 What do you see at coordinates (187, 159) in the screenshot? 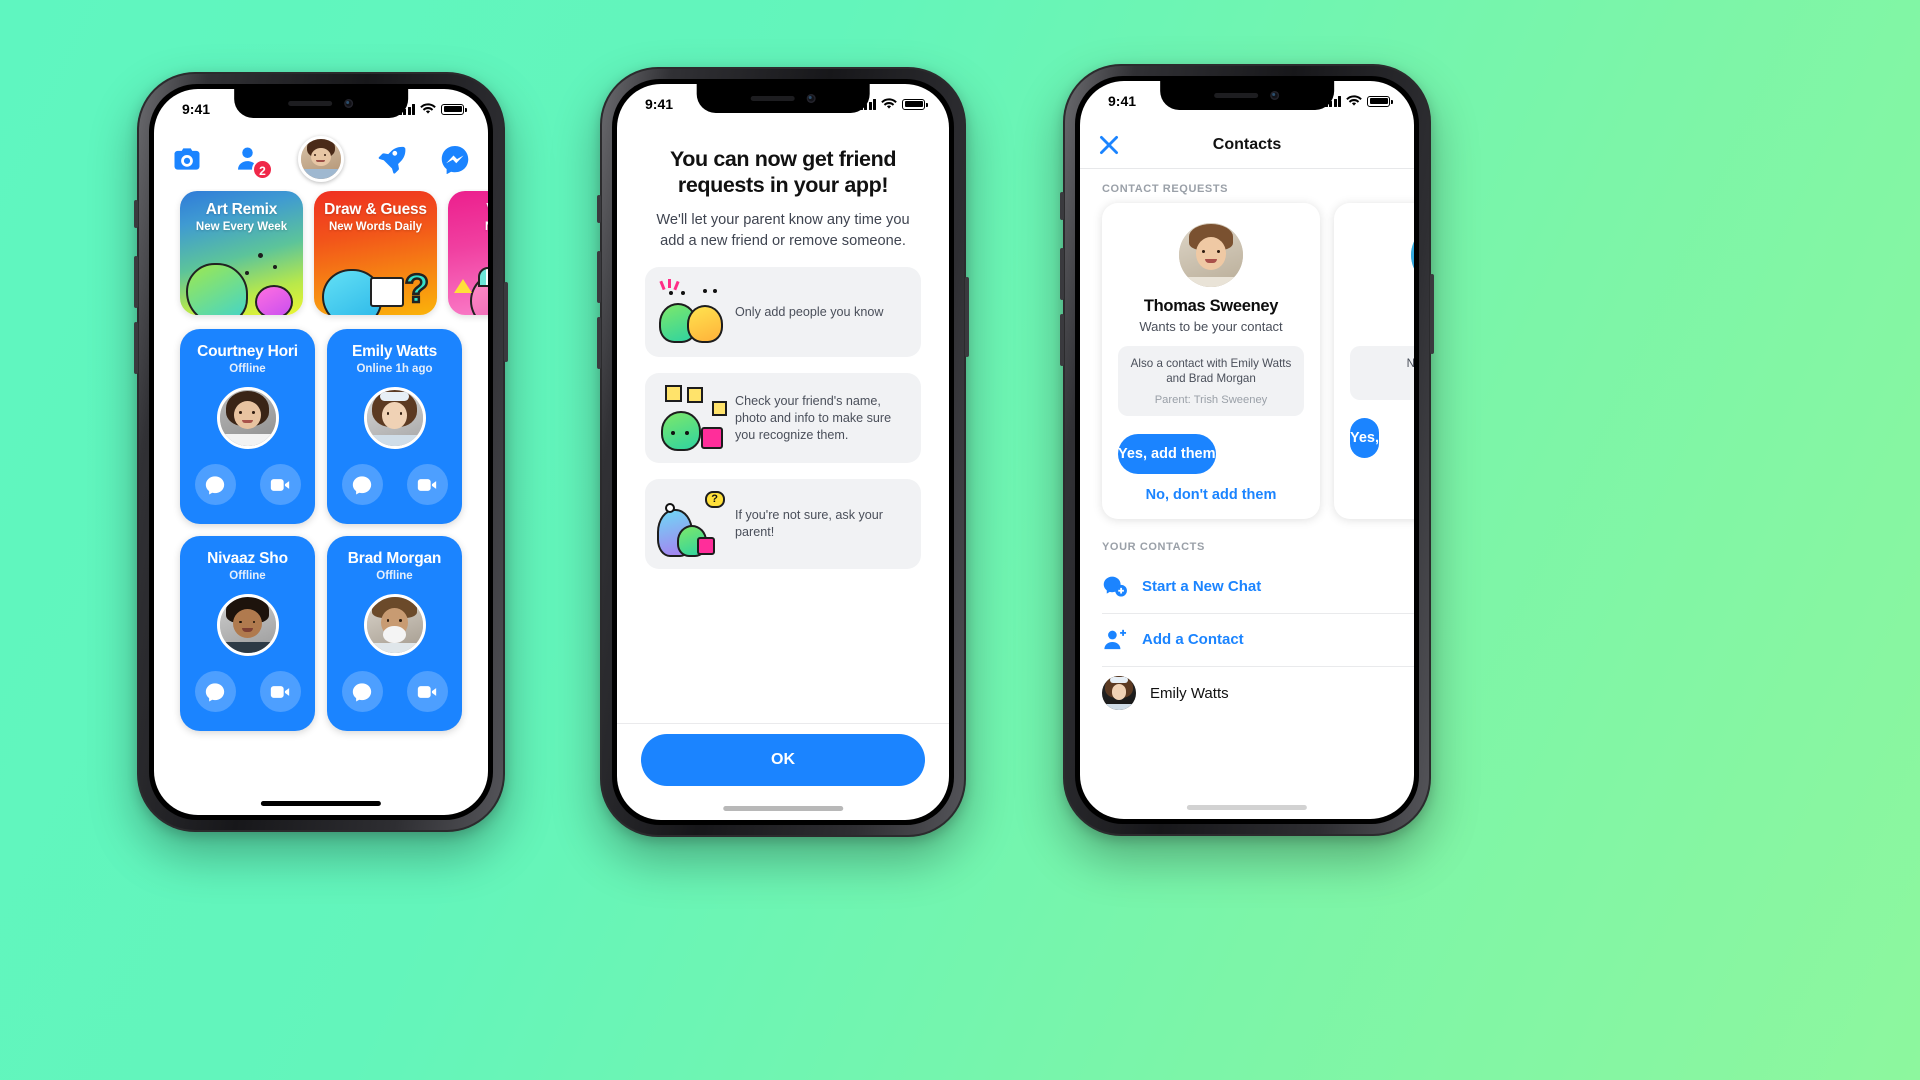
I see `camera-icon` at bounding box center [187, 159].